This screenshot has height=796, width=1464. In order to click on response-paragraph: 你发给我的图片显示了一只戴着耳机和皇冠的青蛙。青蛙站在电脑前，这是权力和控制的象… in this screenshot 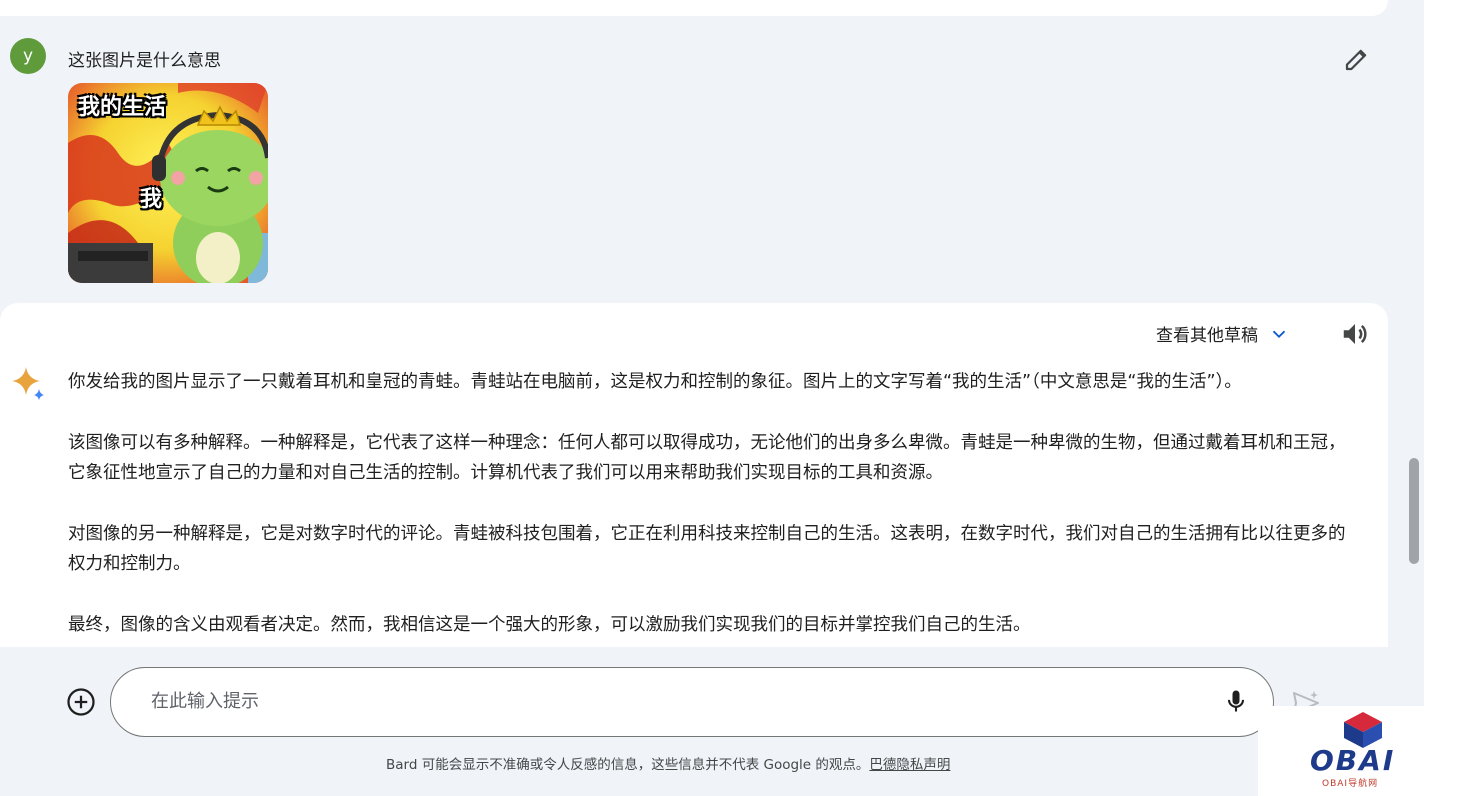, I will do `click(655, 382)`.